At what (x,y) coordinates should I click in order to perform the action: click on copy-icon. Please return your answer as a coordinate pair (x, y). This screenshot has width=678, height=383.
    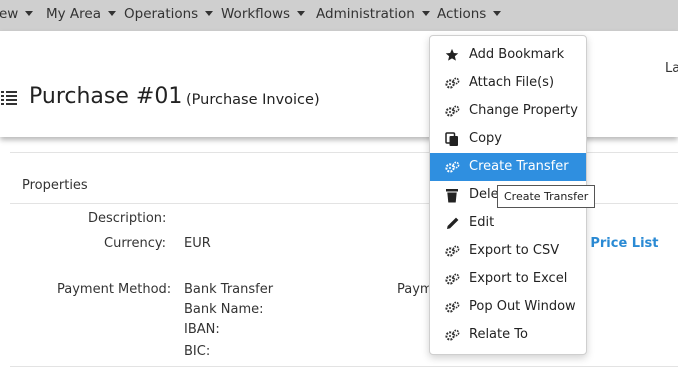
    Looking at the image, I should click on (452, 139).